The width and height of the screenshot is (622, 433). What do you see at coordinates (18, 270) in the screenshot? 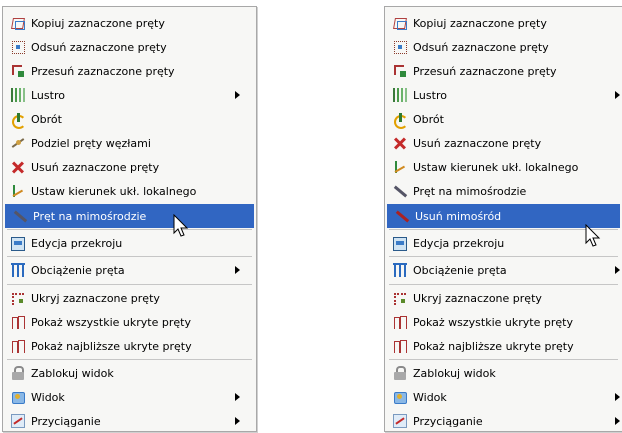
I see `bar-load-icon` at bounding box center [18, 270].